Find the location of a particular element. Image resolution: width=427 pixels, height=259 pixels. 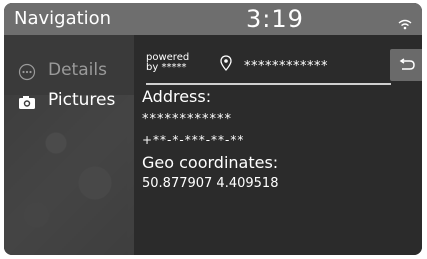

sidebar-item-pictures: Pictures is located at coordinates (69, 102).